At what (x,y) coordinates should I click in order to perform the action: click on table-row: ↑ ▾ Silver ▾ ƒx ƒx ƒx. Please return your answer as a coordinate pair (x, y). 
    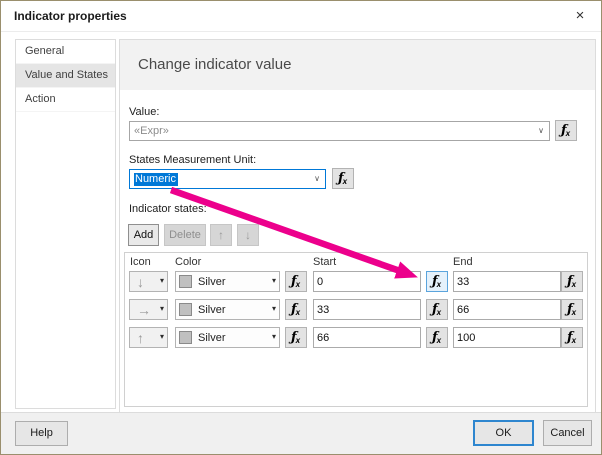
    Looking at the image, I should click on (356, 337).